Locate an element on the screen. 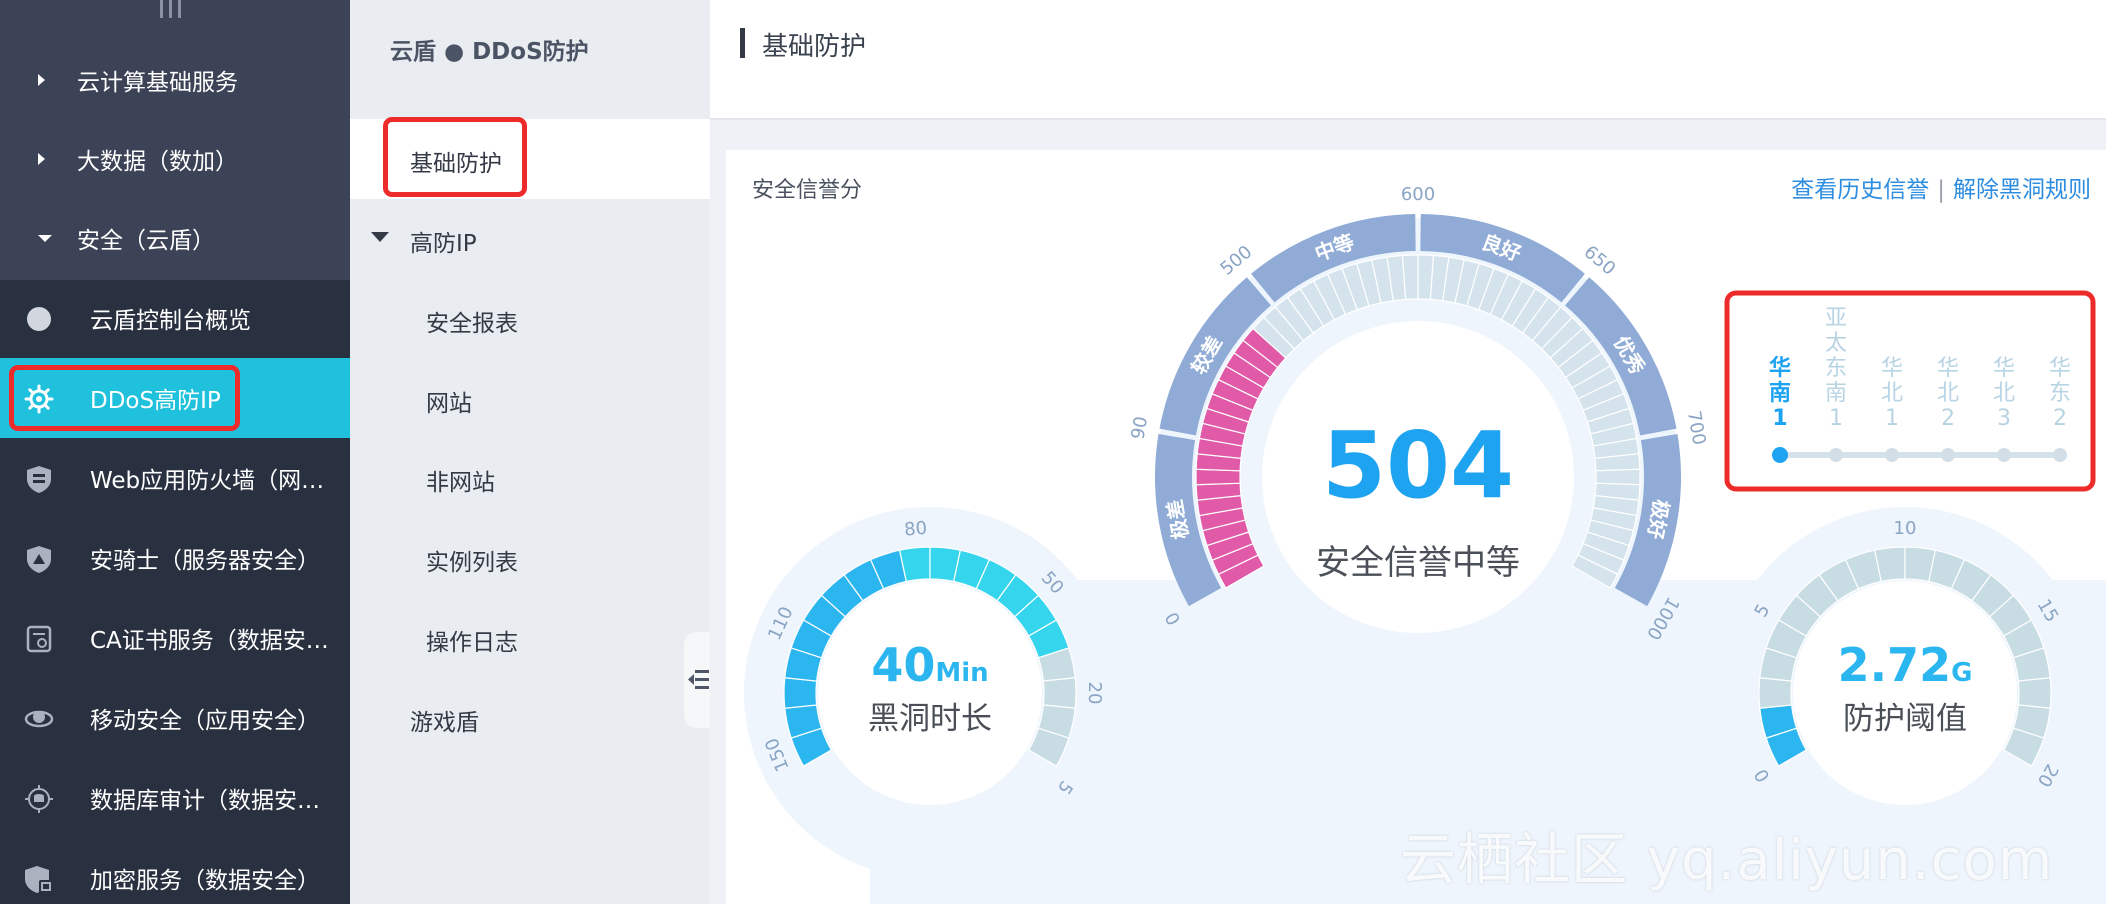 The image size is (2106, 904). score-caption: 安全信誉中等 is located at coordinates (1418, 563).